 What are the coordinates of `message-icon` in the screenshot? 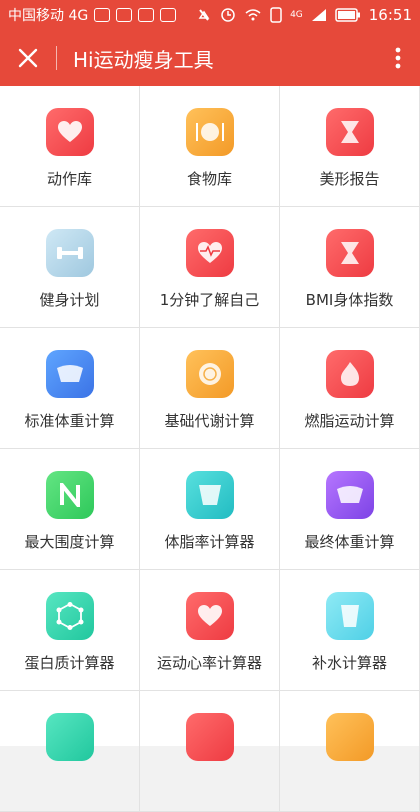 It's located at (124, 15).